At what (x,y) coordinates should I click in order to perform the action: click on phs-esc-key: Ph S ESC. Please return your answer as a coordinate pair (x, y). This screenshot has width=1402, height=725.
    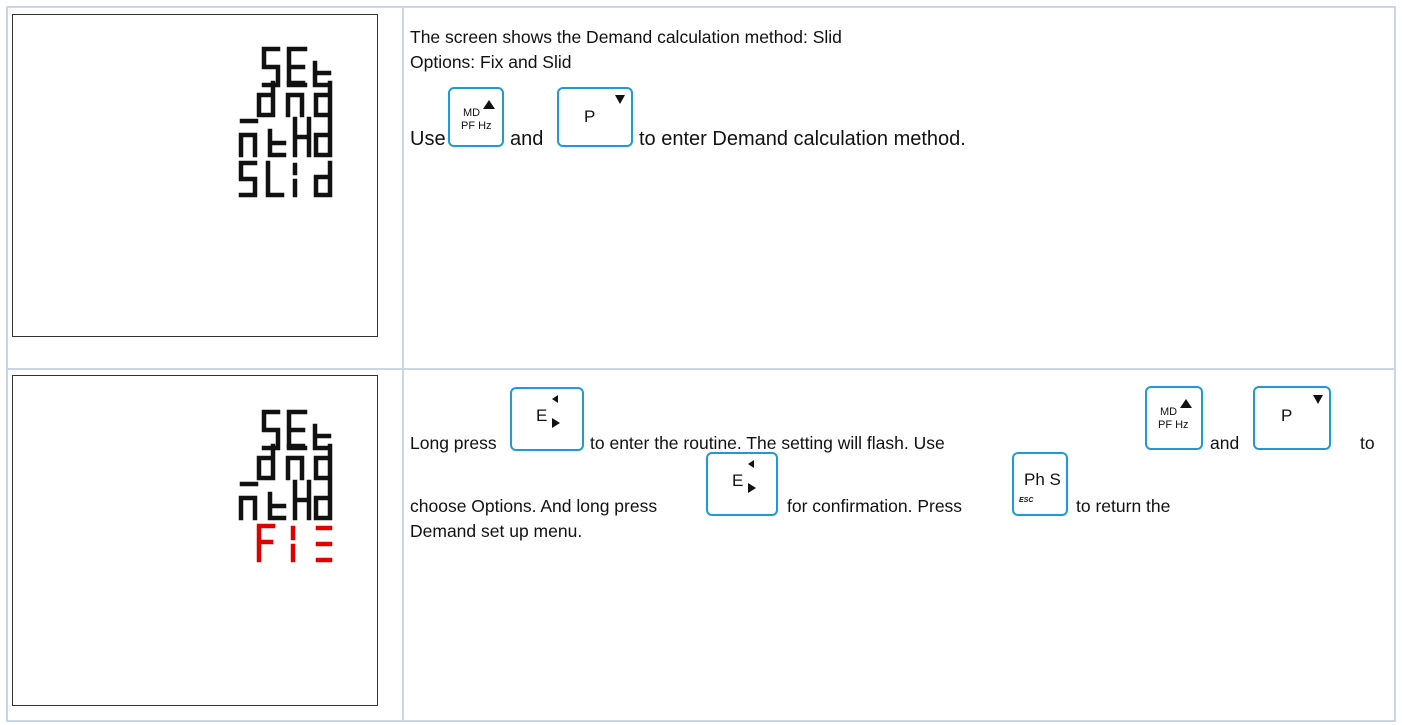
    Looking at the image, I should click on (1040, 484).